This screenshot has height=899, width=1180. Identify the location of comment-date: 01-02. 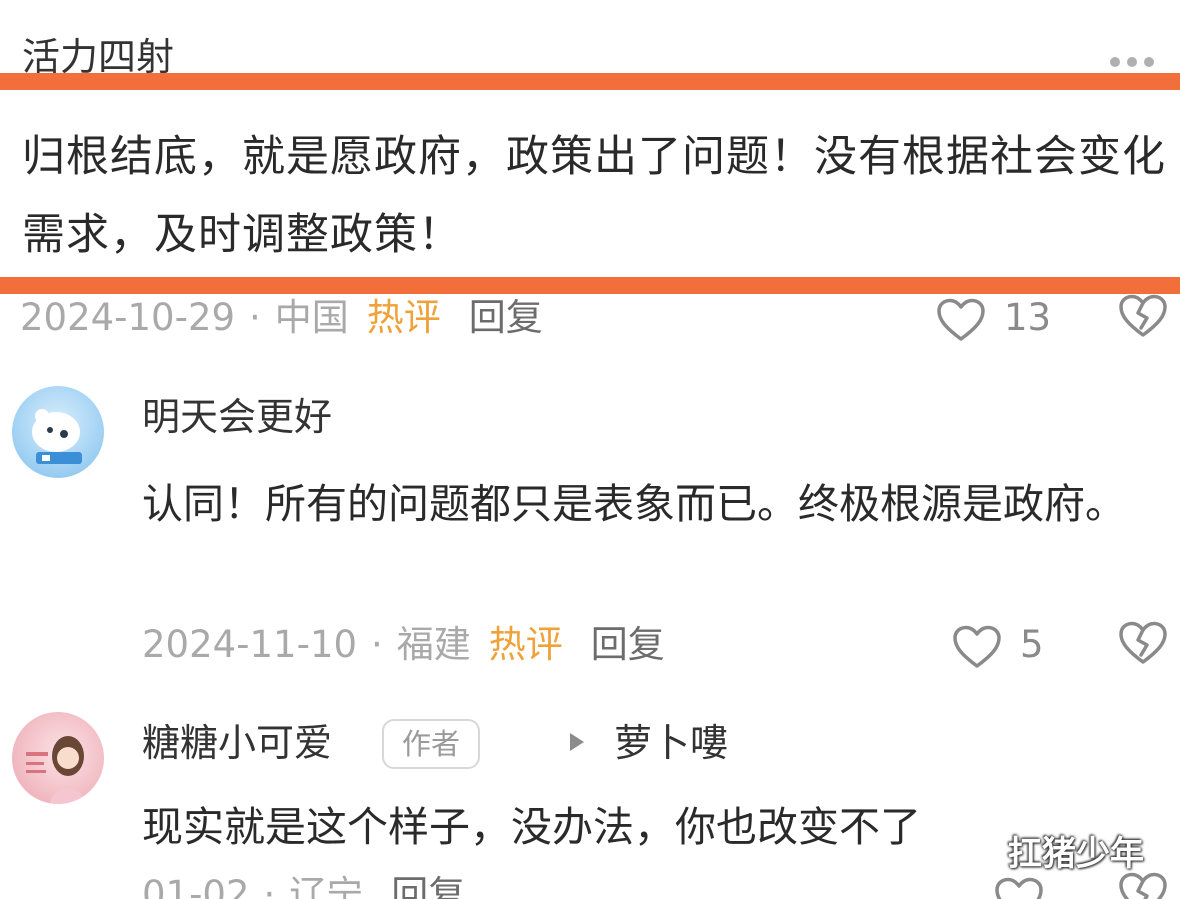
(196, 886).